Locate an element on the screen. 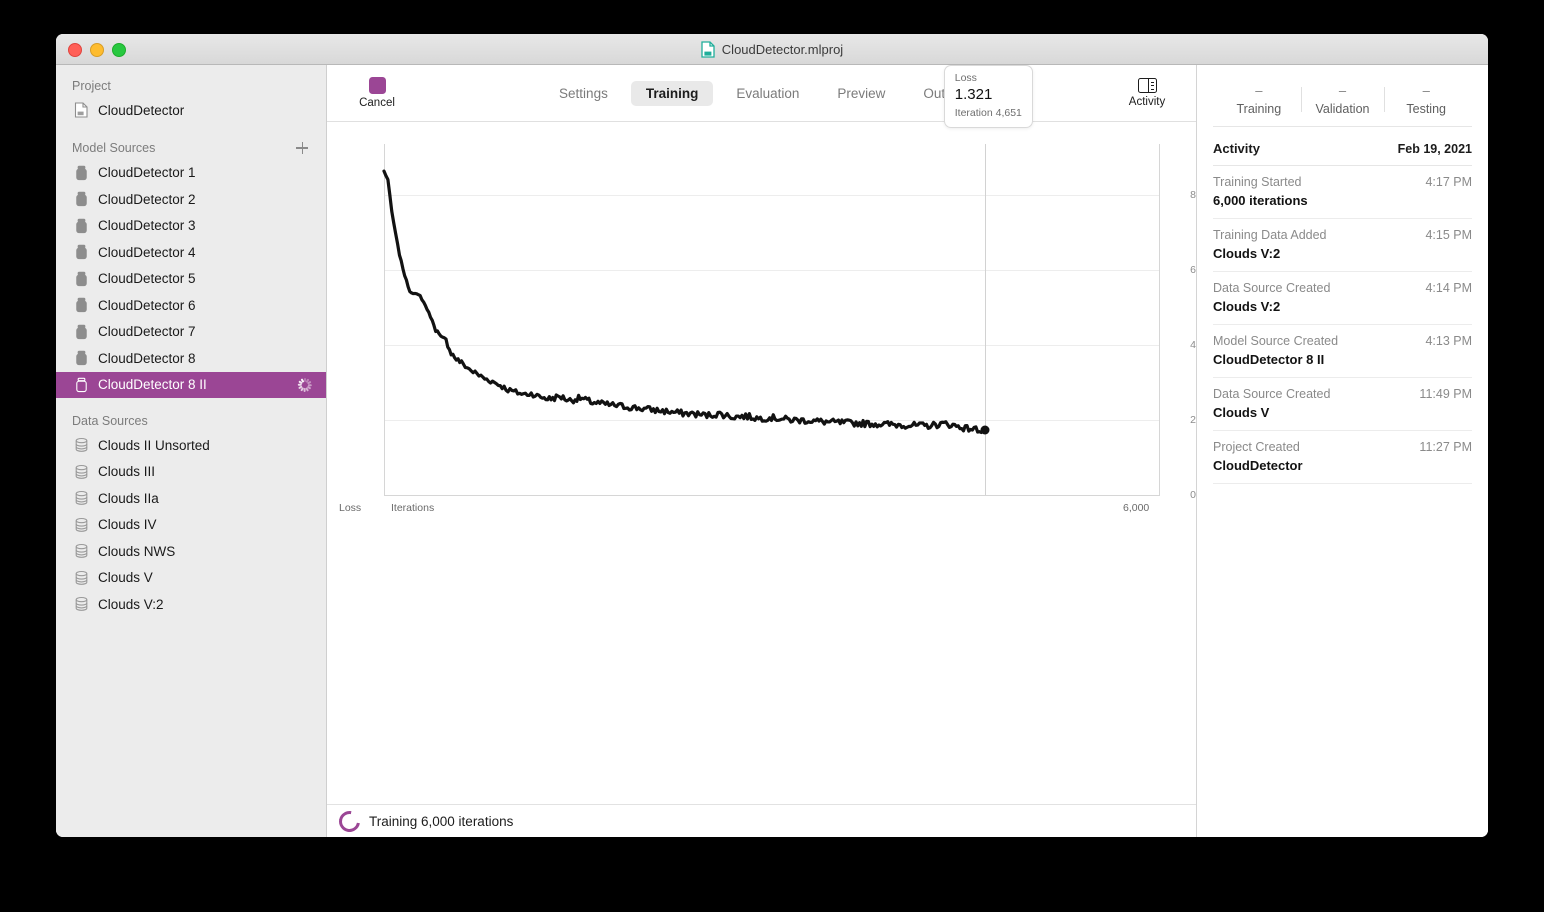 This screenshot has width=1544, height=912. sidebar-item-model-source: CloudDetector 6 is located at coordinates (191, 305).